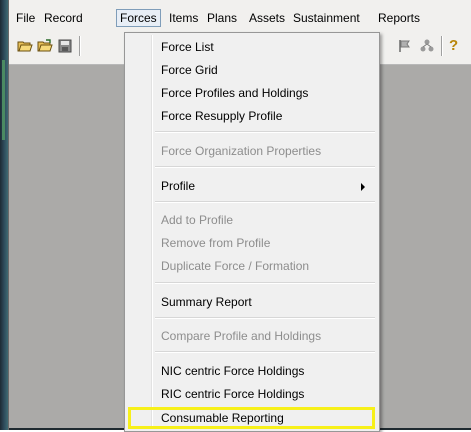 The width and height of the screenshot is (471, 432). Describe the element at coordinates (178, 186) in the screenshot. I see `menu-item-profile-label: Profile` at that location.